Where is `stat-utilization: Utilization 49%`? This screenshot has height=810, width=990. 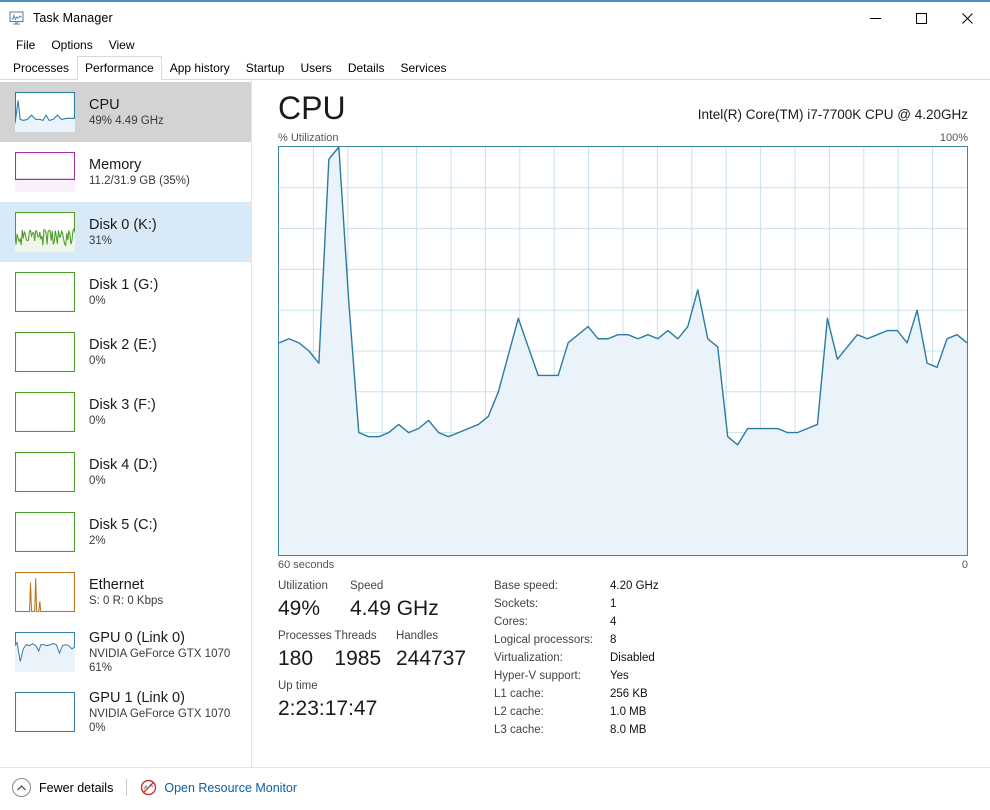 stat-utilization: Utilization 49% is located at coordinates (314, 600).